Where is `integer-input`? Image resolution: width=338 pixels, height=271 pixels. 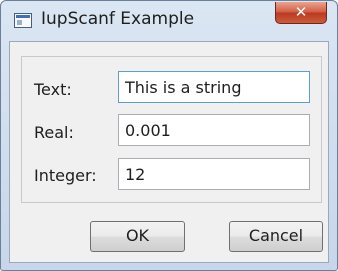
integer-input is located at coordinates (214, 174).